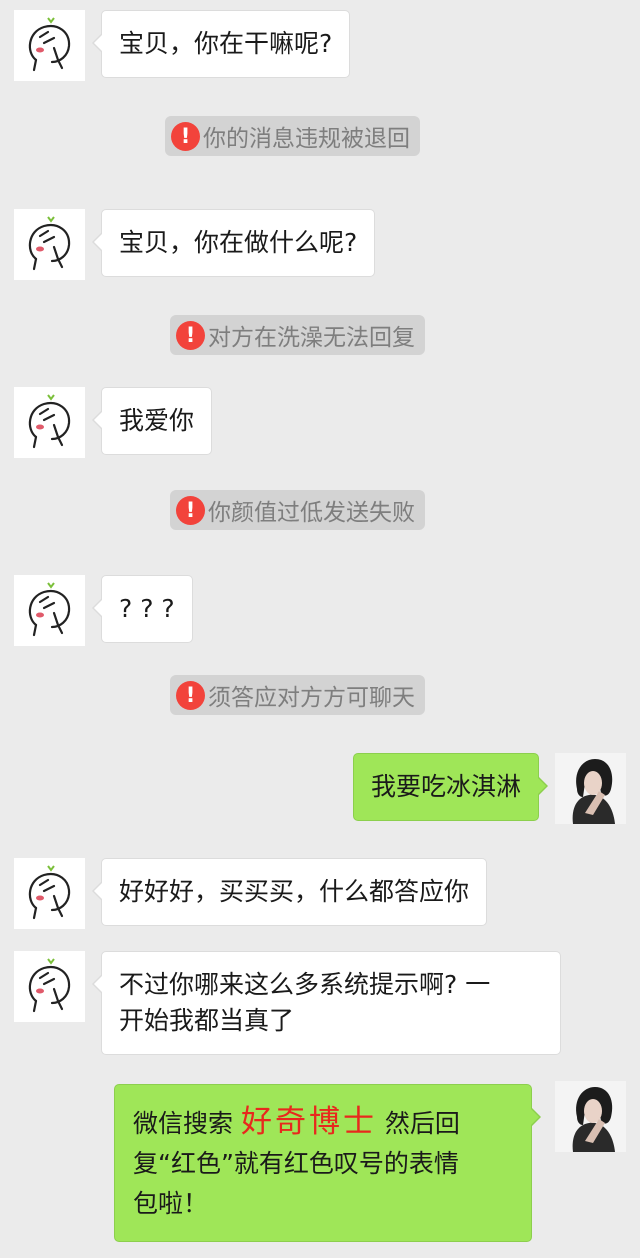  What do you see at coordinates (142, 609) in the screenshot?
I see `message-bubble: ? ? ?` at bounding box center [142, 609].